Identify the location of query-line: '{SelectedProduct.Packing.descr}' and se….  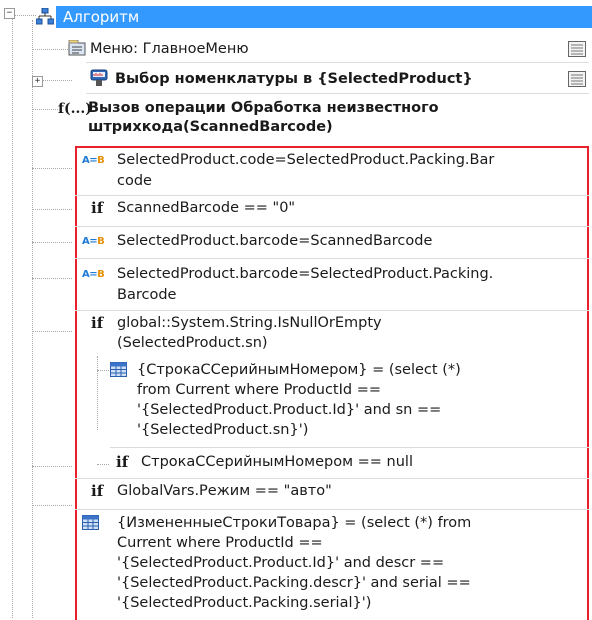
(294, 583).